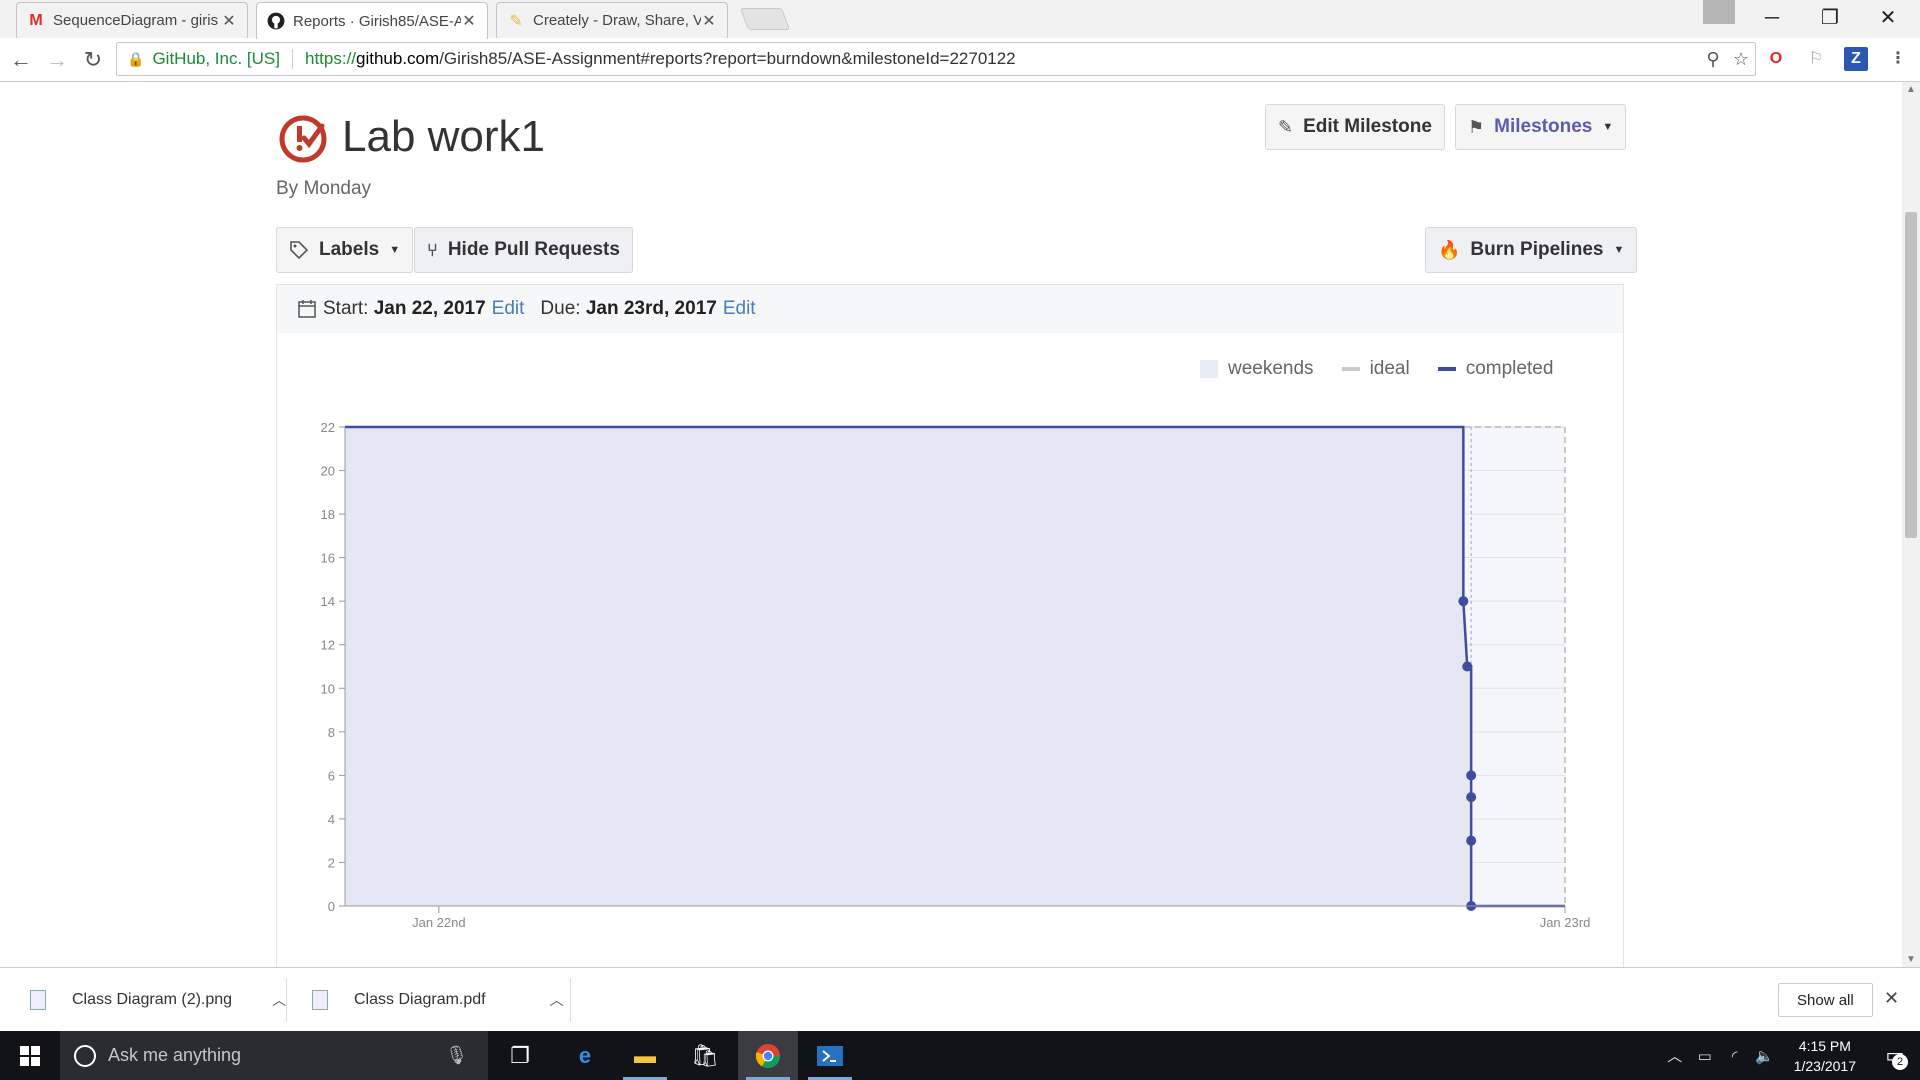 Image resolution: width=1920 pixels, height=1080 pixels. What do you see at coordinates (1888, 18) in the screenshot?
I see `close-window-icon: ✕` at bounding box center [1888, 18].